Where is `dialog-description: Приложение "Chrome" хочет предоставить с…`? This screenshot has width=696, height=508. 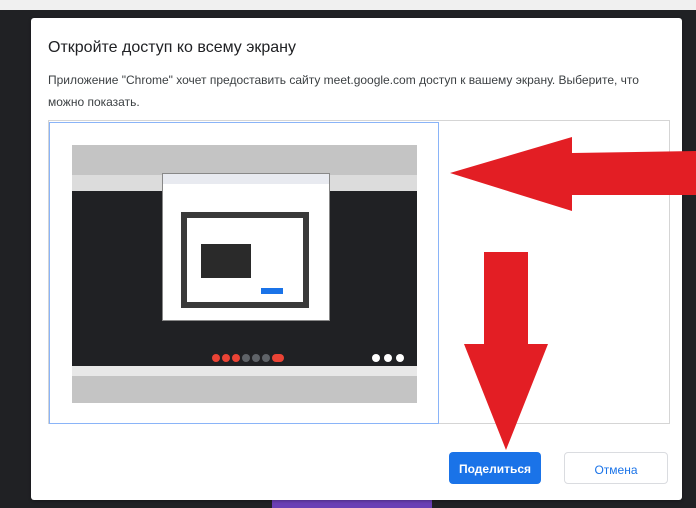
dialog-description: Приложение "Chrome" хочет предоставить с… is located at coordinates (343, 91).